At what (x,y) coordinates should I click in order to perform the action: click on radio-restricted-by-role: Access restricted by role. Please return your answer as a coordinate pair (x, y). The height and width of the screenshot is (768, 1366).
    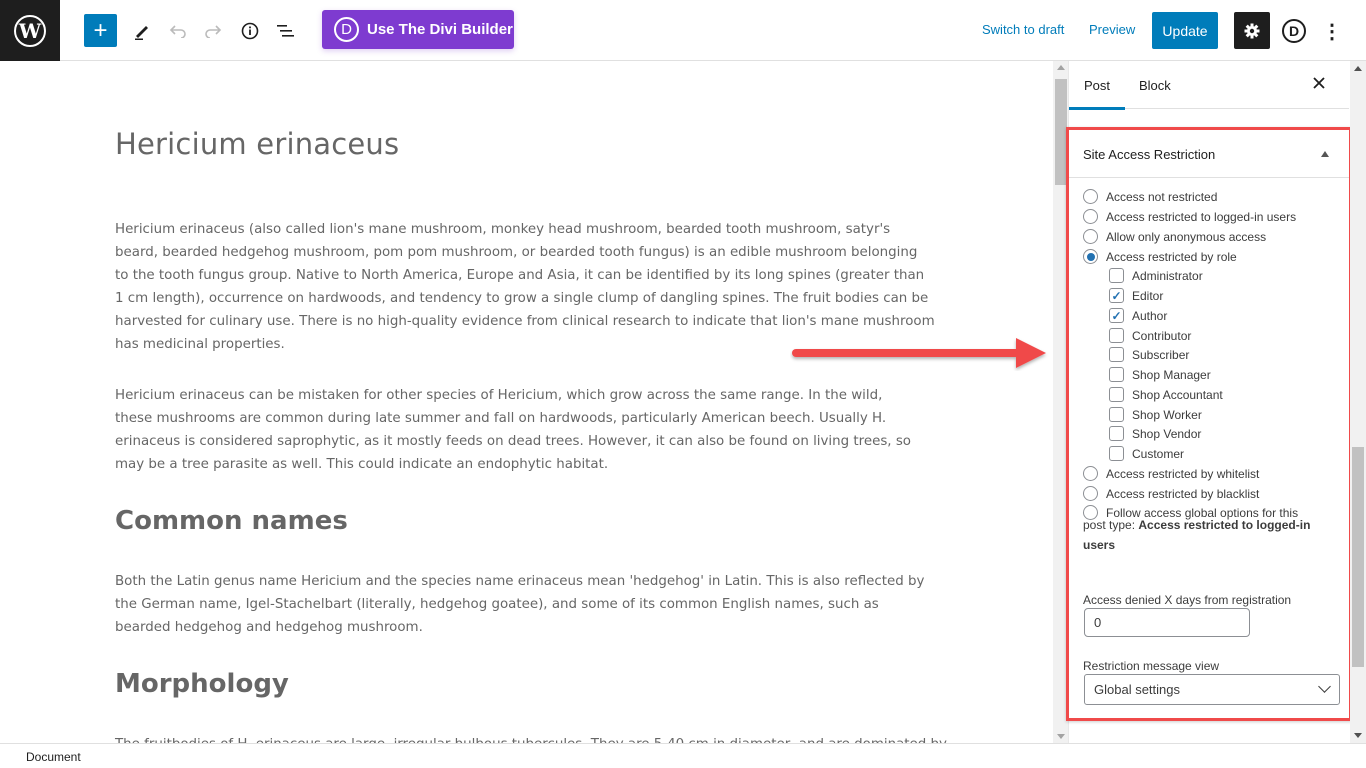
    Looking at the image, I should click on (1160, 256).